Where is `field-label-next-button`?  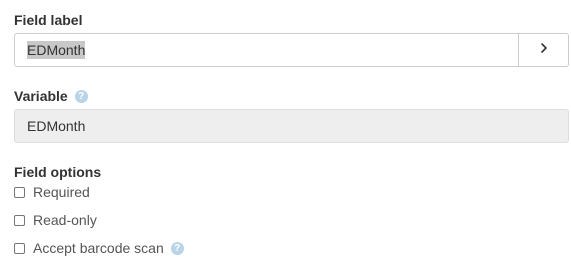
field-label-next-button is located at coordinates (543, 50).